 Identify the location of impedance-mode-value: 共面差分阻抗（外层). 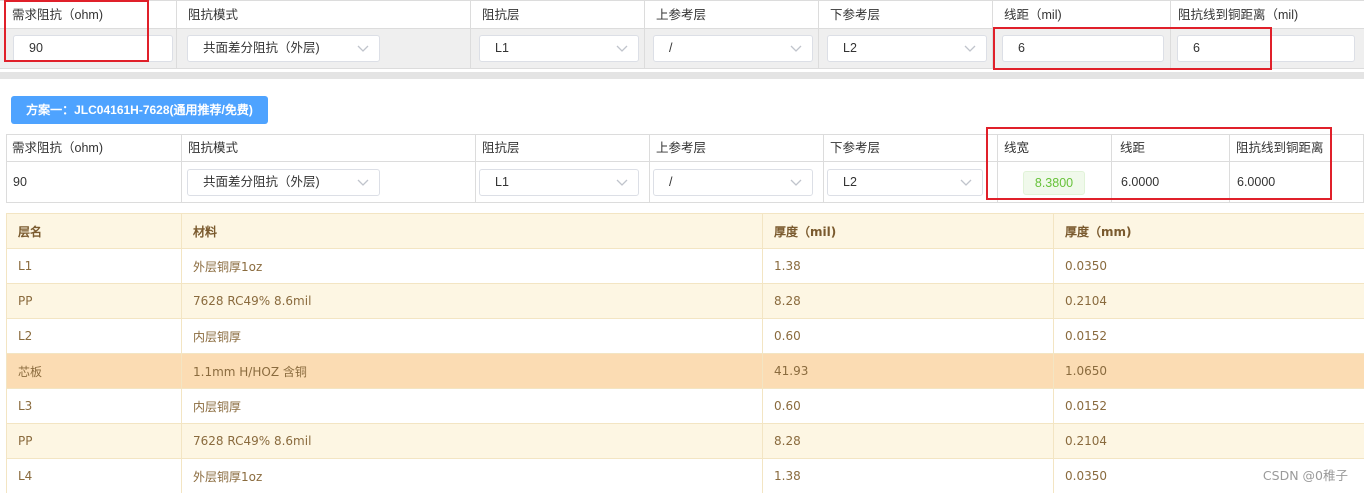
(261, 48).